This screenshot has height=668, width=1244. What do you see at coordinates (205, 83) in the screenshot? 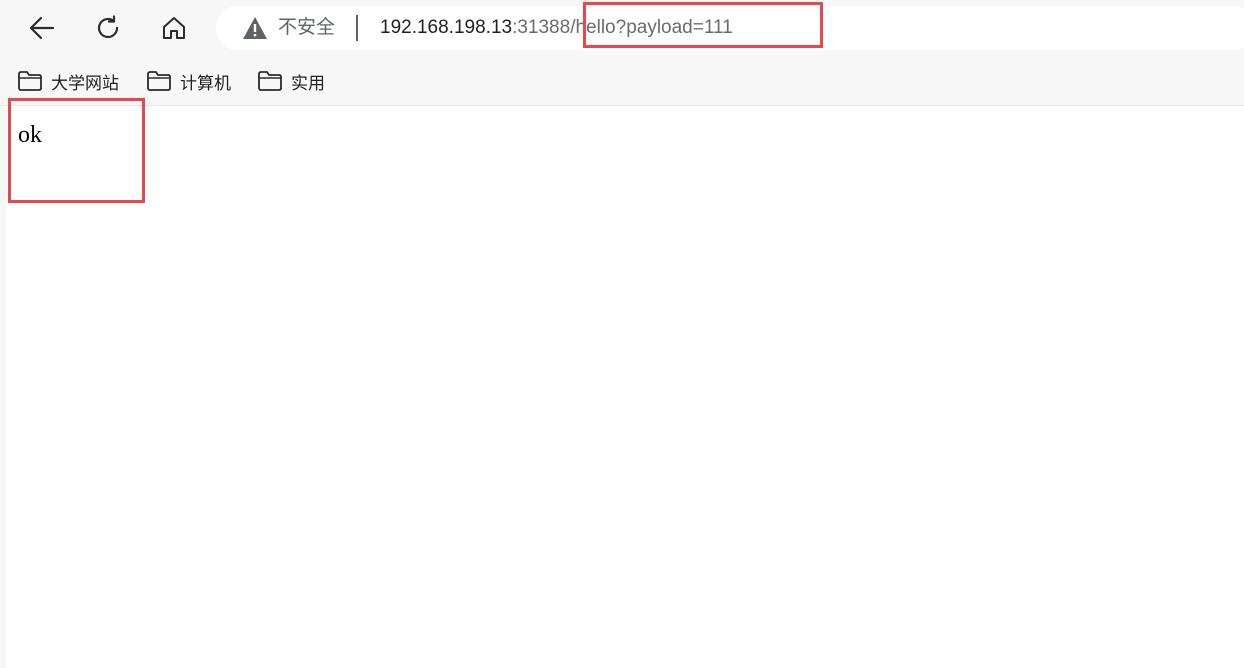
I see `bookmark-label: 计算机` at bounding box center [205, 83].